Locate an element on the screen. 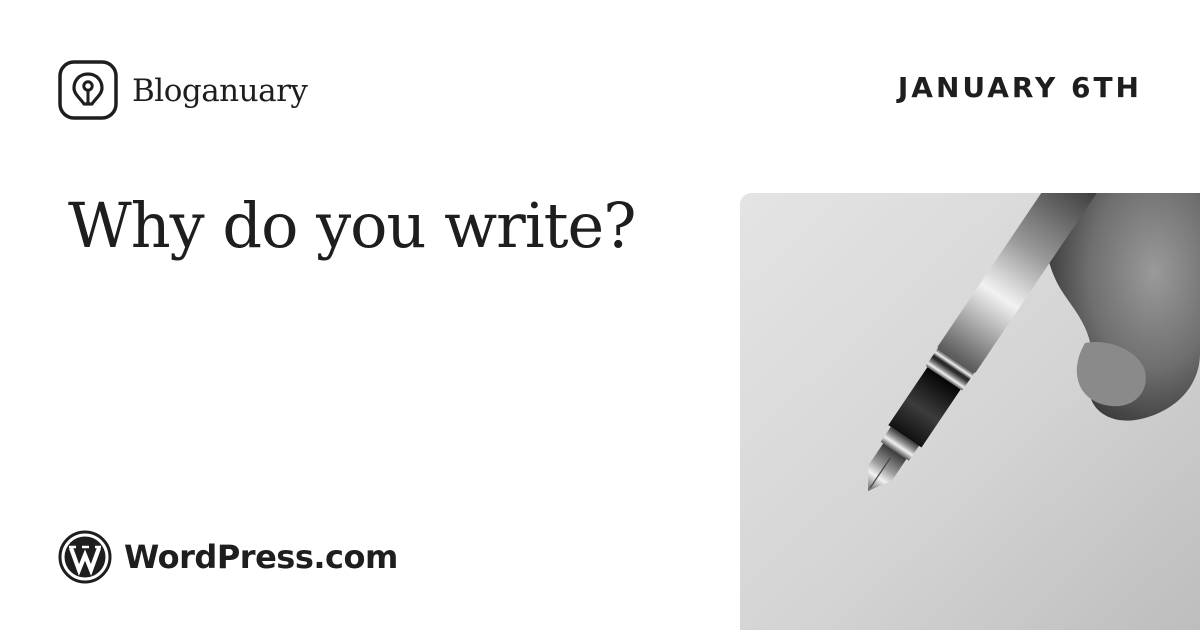 The width and height of the screenshot is (1200, 630). bloganuary-logo: Bloganuary is located at coordinates (183, 90).